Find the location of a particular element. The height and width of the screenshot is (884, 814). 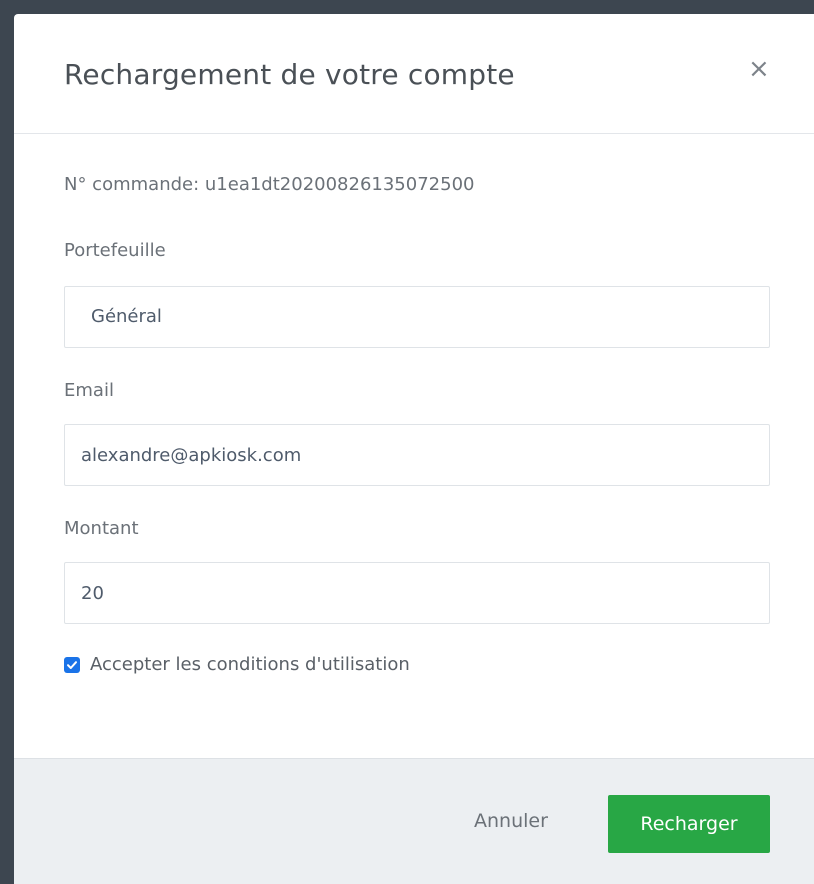

portfolio-select: Général is located at coordinates (417, 317).